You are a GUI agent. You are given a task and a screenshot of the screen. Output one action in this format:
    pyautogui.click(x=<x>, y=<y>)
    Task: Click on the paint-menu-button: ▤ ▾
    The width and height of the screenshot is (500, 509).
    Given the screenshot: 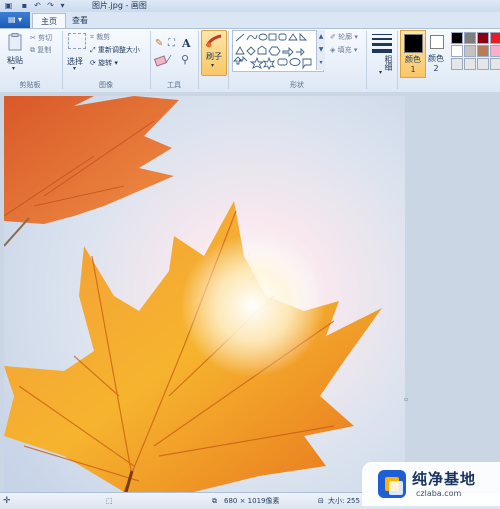 What is the action you would take?
    pyautogui.click(x=15, y=20)
    